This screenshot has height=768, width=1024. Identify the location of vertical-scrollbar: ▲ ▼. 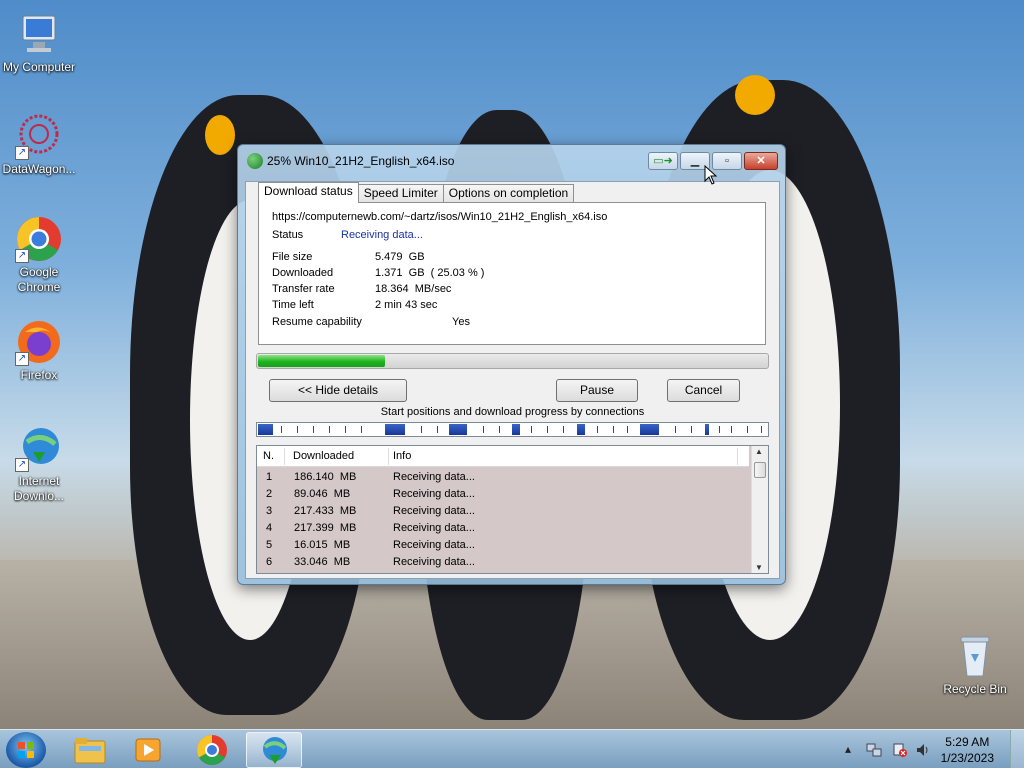
(759, 509).